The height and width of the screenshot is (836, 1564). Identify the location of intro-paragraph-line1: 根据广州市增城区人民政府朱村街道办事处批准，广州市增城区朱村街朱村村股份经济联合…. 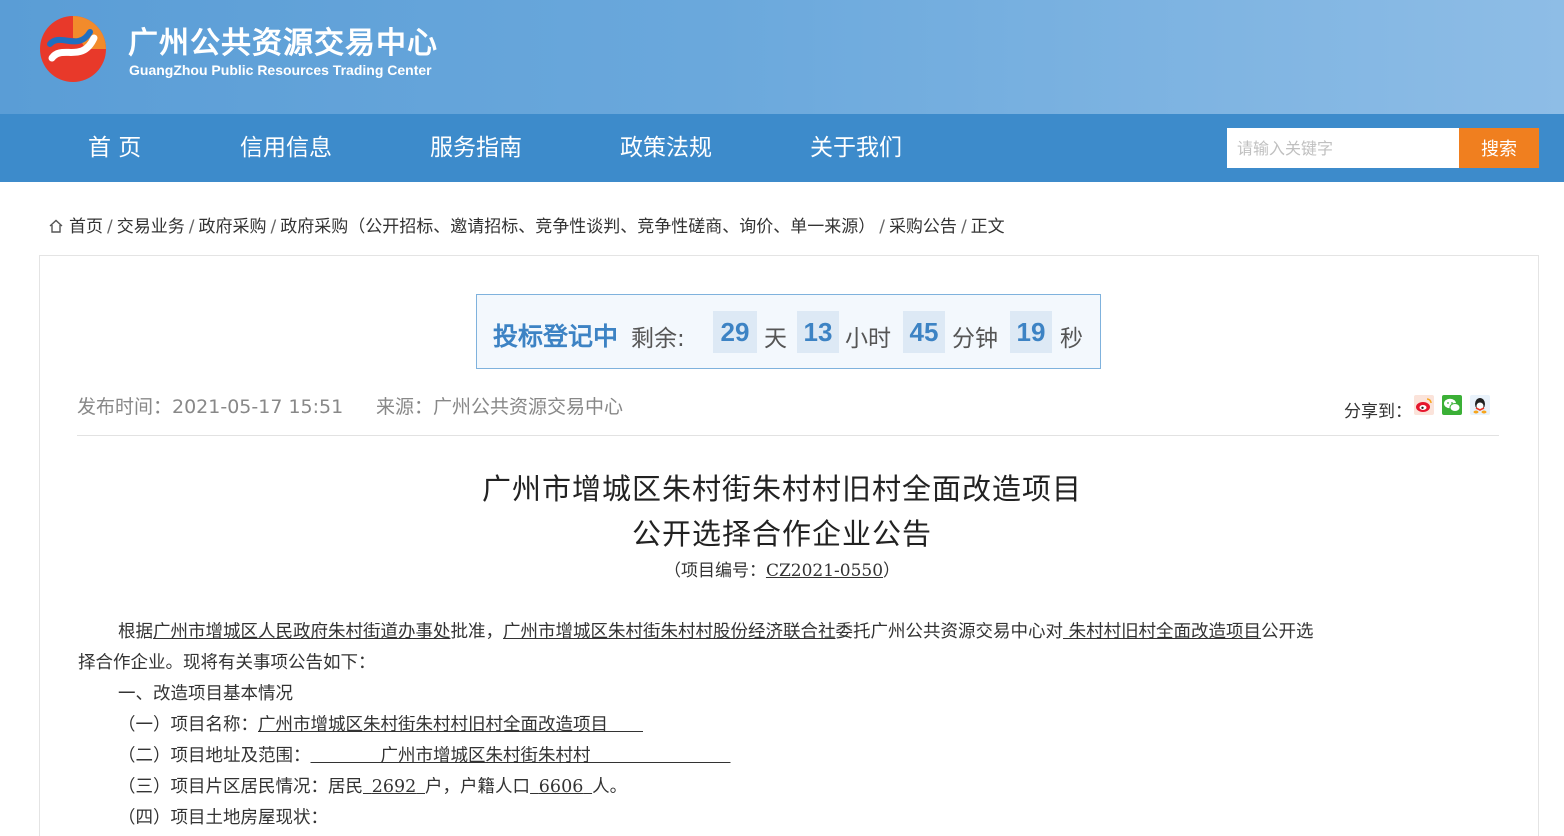
(716, 630).